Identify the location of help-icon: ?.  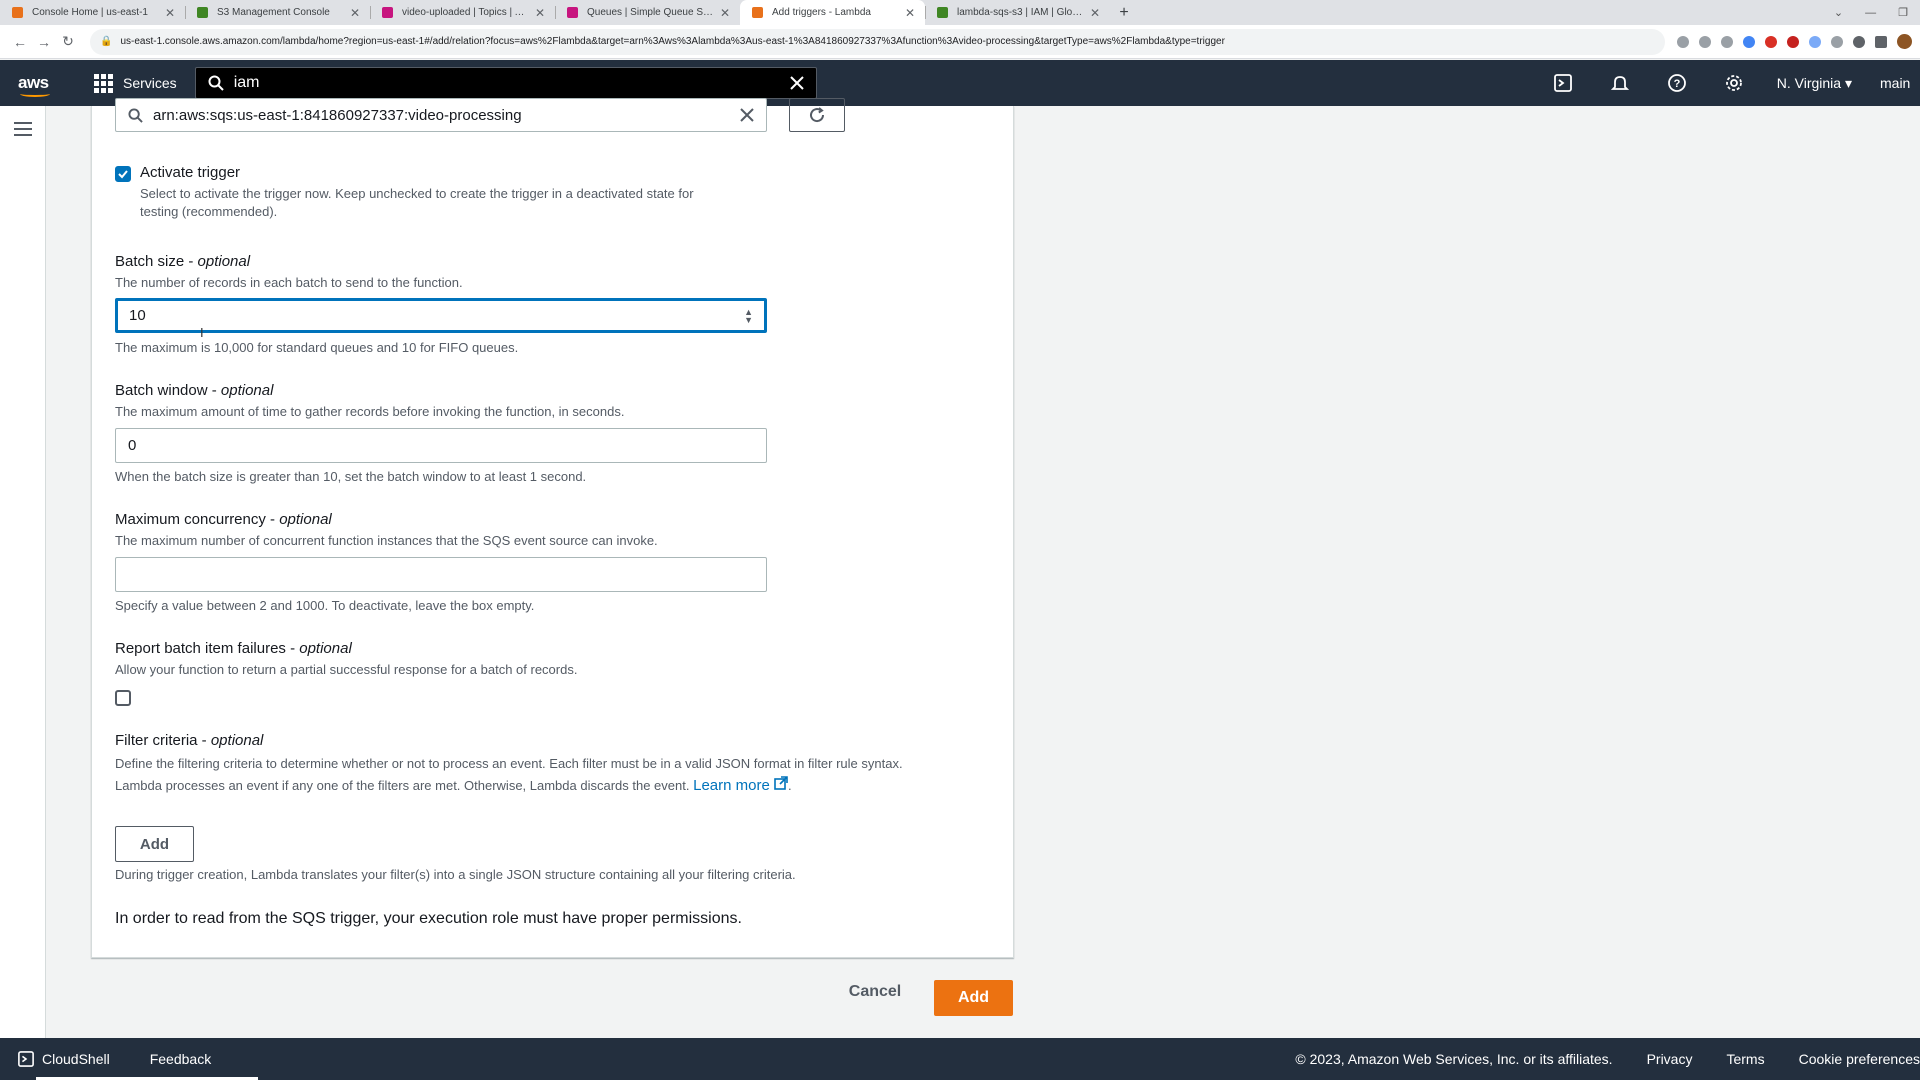
(1677, 83).